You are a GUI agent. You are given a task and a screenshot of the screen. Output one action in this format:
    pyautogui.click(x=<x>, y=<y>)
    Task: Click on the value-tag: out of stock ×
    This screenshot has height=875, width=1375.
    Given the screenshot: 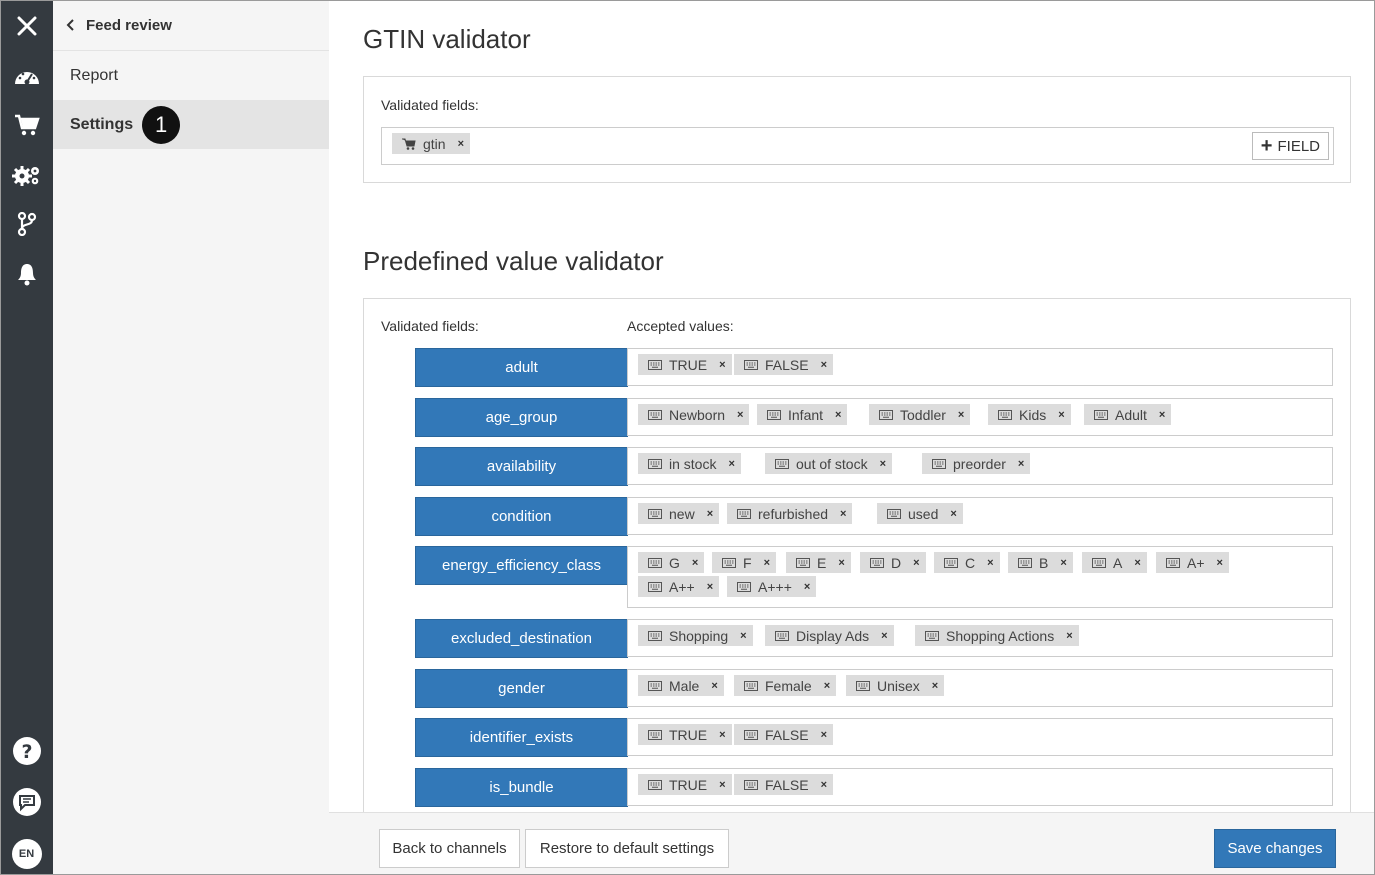 What is the action you would take?
    pyautogui.click(x=829, y=463)
    